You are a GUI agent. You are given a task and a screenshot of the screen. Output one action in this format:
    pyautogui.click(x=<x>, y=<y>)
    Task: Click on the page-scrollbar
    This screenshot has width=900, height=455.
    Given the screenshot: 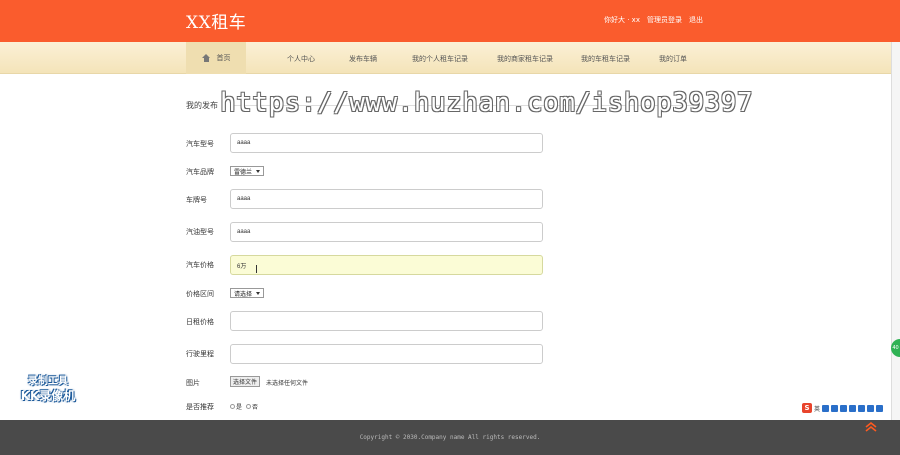 What is the action you would take?
    pyautogui.click(x=895, y=231)
    